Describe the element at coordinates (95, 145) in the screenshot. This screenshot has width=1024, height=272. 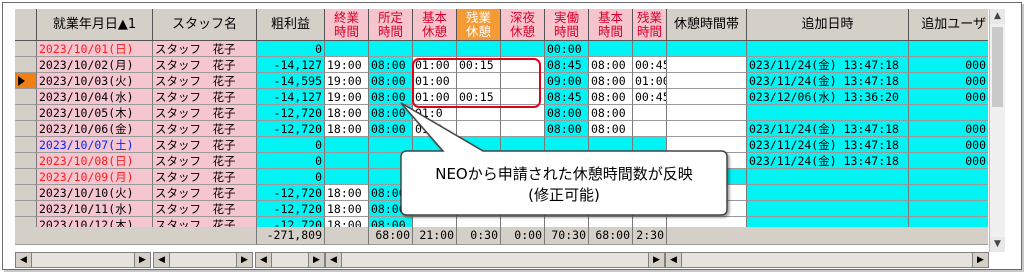
I see `cell-date: 2023/10/07(土)` at that location.